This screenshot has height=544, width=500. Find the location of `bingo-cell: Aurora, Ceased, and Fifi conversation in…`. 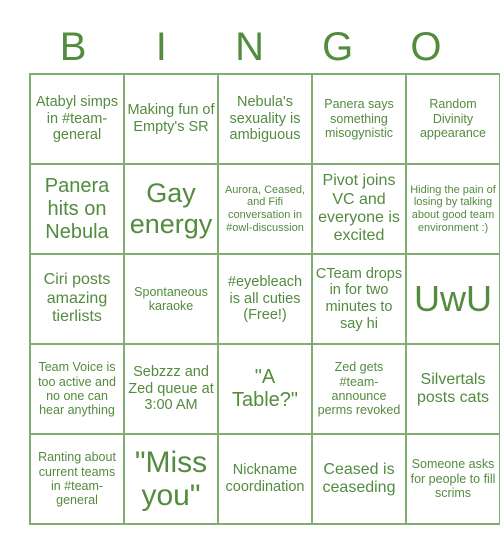

bingo-cell: Aurora, Ceased, and Fifi conversation in… is located at coordinates (265, 209).